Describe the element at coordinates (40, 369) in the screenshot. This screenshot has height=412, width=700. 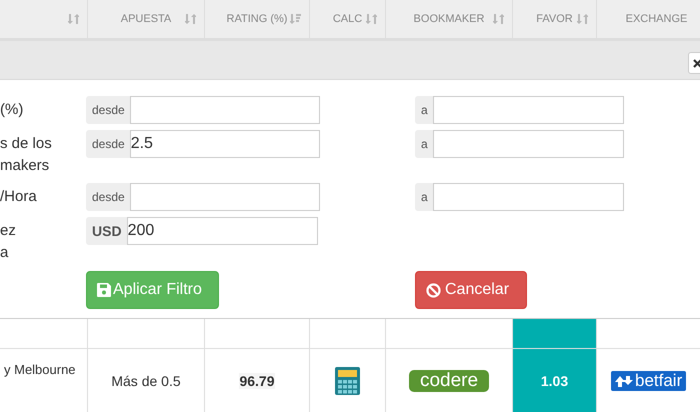
I see `event-name: y Melbourne` at that location.